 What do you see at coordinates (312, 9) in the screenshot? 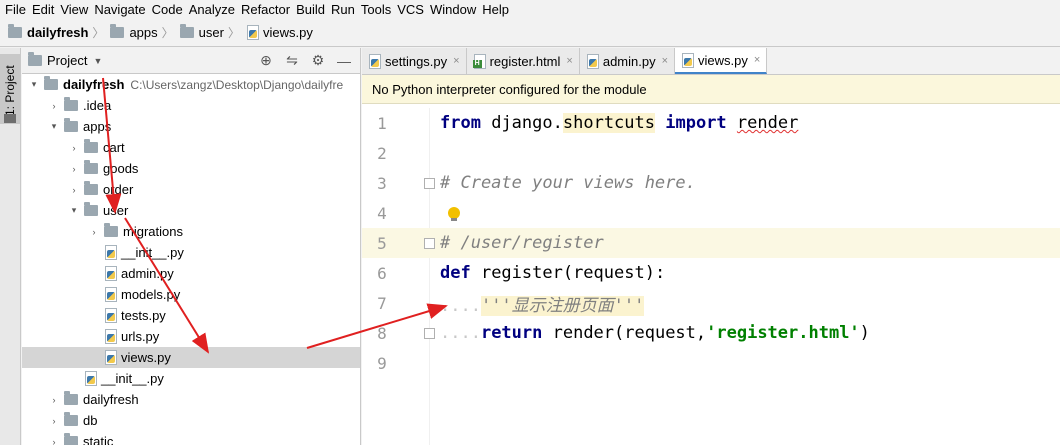
I see `menu-build: Build` at bounding box center [312, 9].